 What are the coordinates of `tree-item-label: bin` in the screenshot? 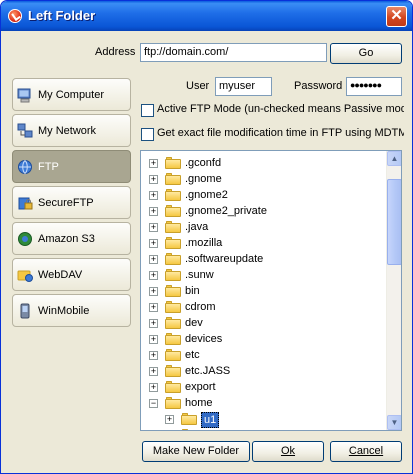 It's located at (192, 291).